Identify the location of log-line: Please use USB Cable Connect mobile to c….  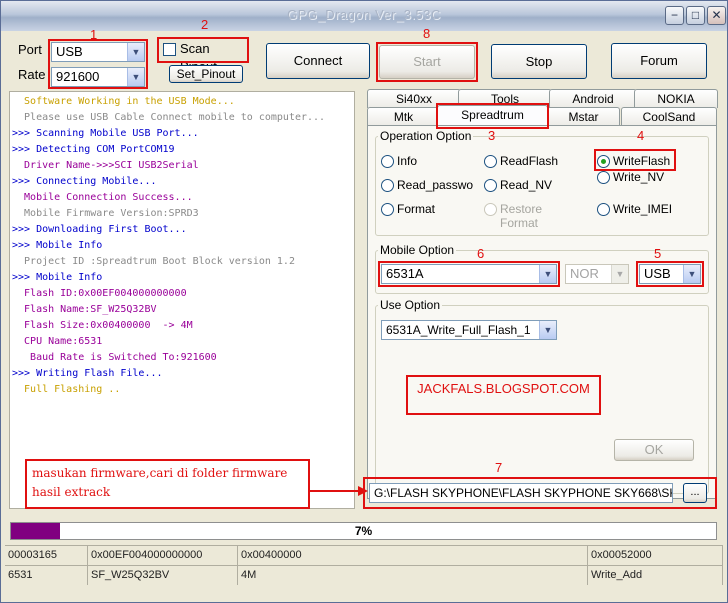
(169, 117).